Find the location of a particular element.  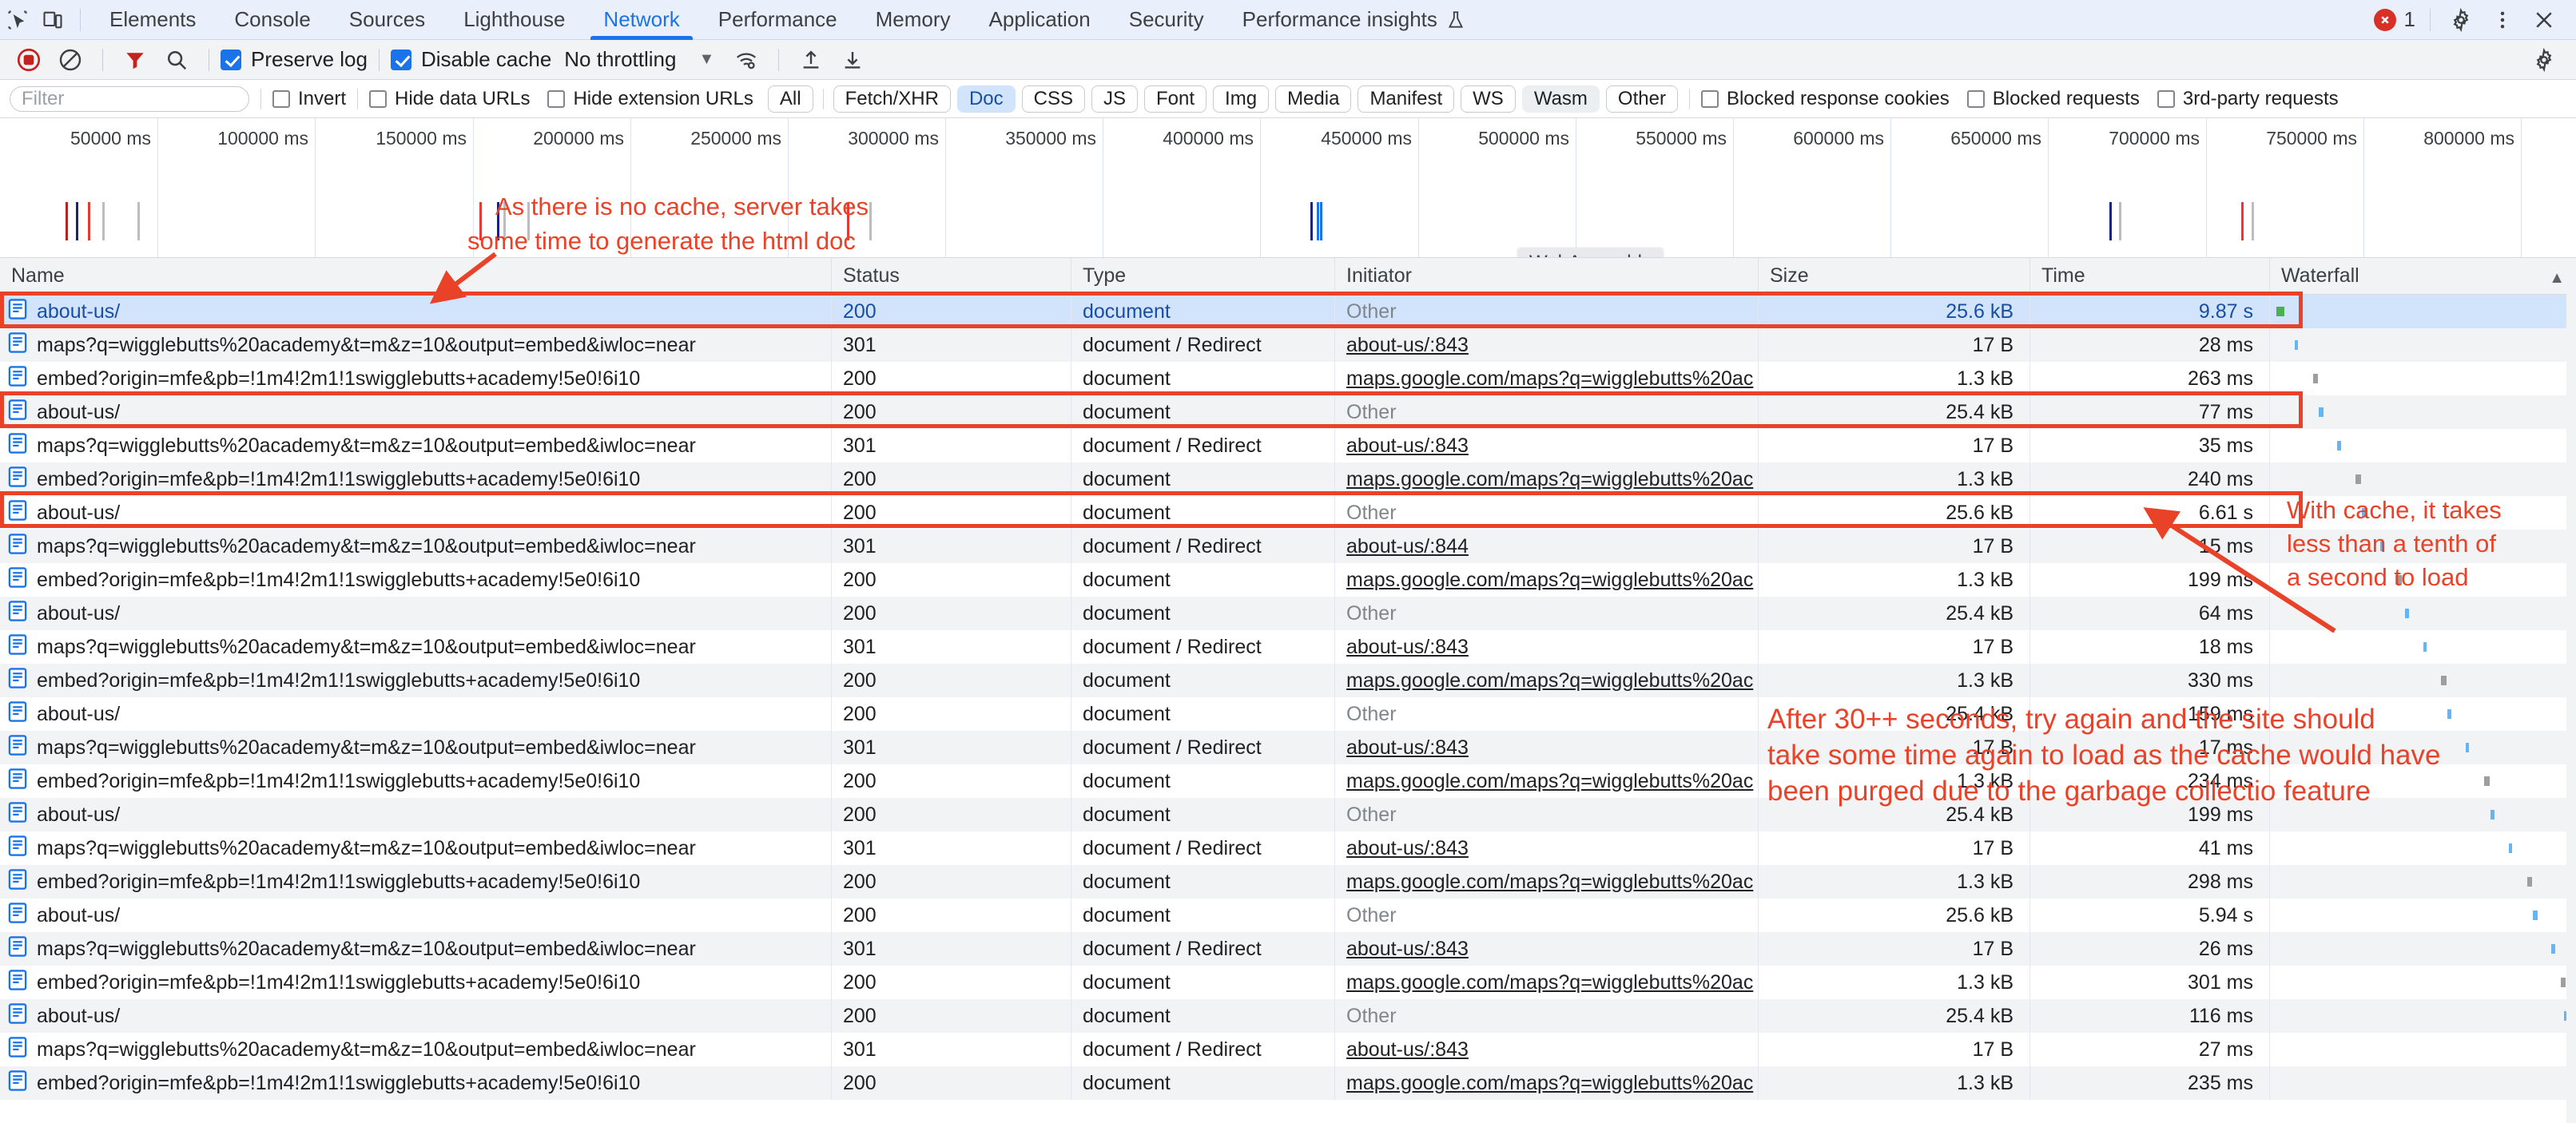

arrow-no-cache is located at coordinates (463, 278).